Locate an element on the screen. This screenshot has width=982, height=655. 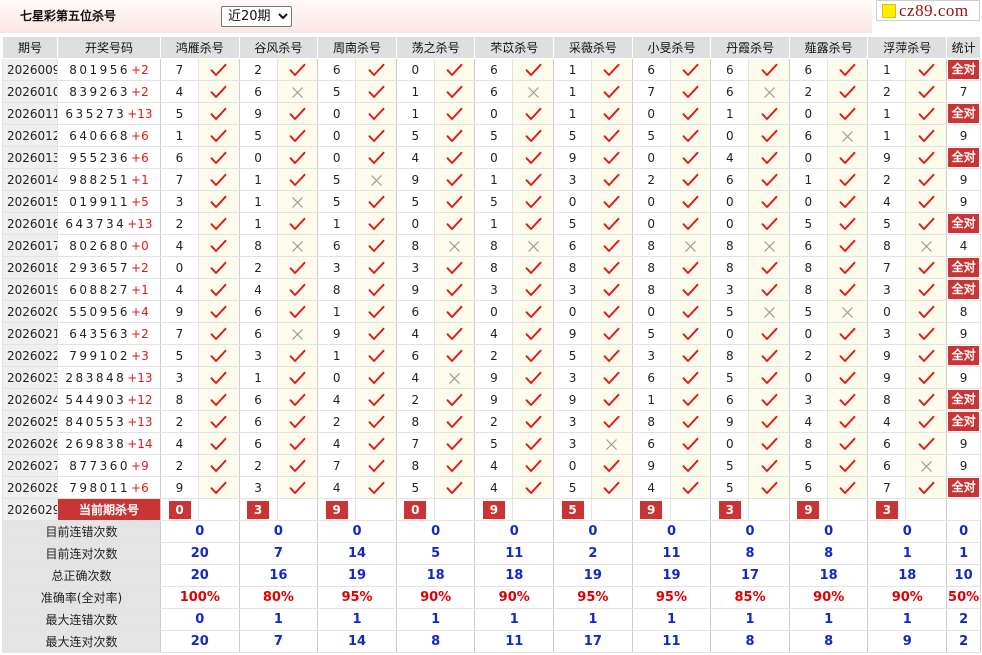
draw-extra-number: +6 is located at coordinates (140, 157).